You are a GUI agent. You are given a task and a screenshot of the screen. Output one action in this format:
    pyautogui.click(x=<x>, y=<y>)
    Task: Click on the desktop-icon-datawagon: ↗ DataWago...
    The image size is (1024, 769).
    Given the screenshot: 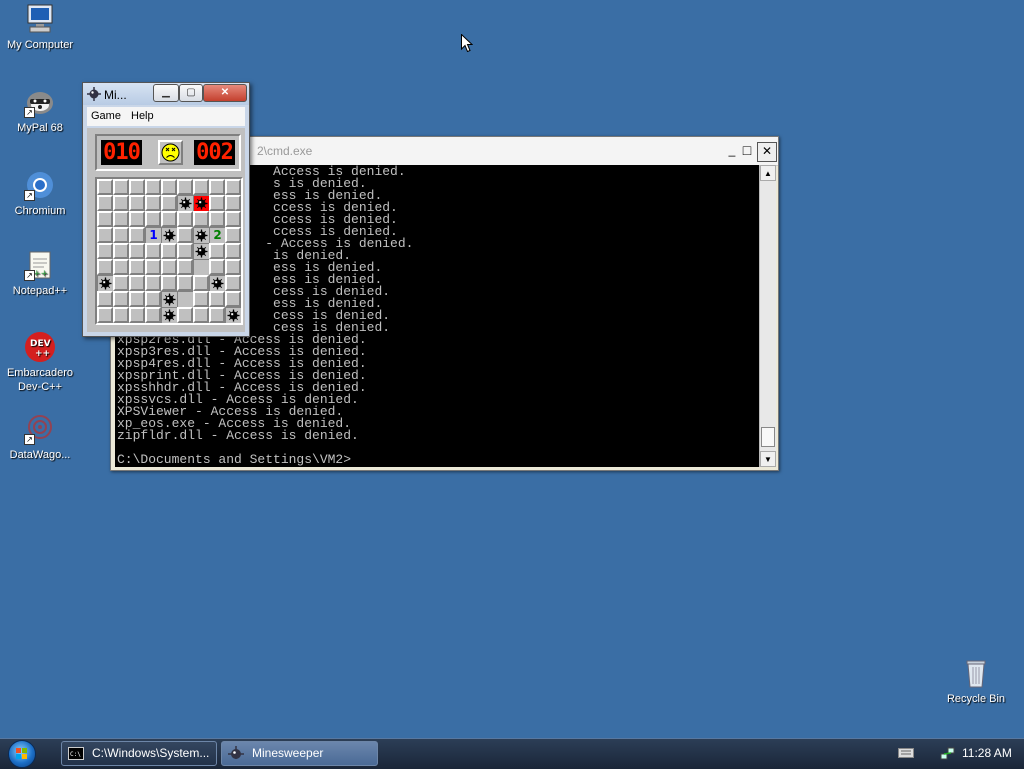 What is the action you would take?
    pyautogui.click(x=41, y=437)
    